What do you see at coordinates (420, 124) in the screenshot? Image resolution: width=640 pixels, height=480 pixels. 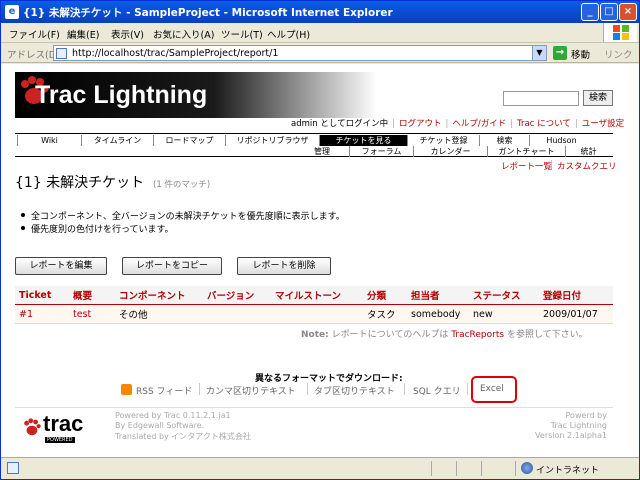 I see `logout-link: ログアウト` at bounding box center [420, 124].